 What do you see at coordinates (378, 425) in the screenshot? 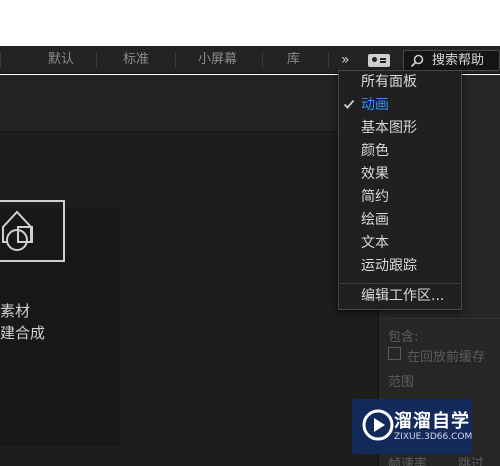
I see `play-logo-icon` at bounding box center [378, 425].